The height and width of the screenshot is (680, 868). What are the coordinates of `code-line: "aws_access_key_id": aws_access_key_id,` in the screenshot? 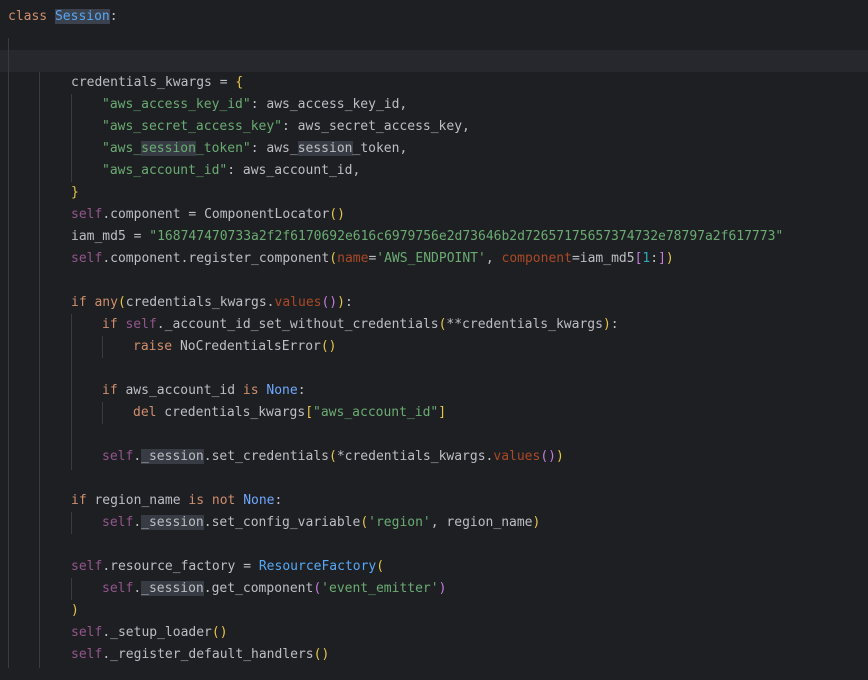 It's located at (254, 105).